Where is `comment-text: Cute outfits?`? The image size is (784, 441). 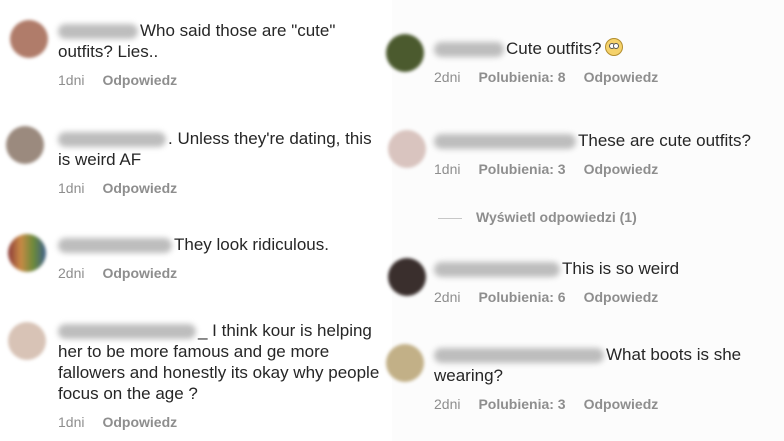
comment-text: Cute outfits? is located at coordinates (554, 48).